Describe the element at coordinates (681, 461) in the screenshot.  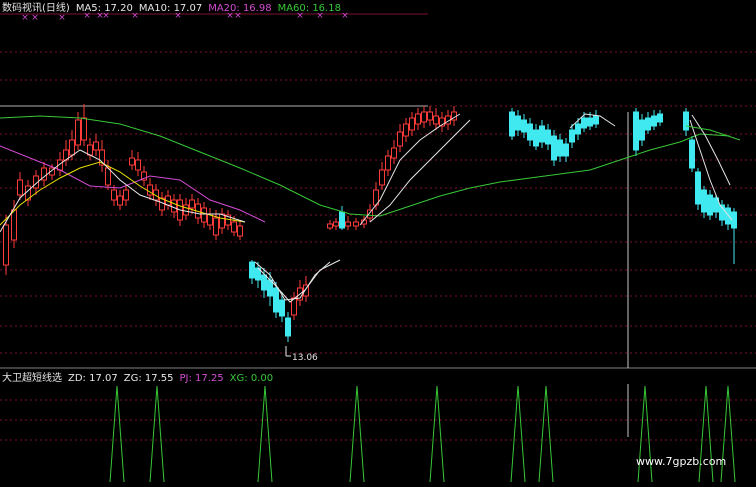
I see `watermark: www.7gpzb.com` at that location.